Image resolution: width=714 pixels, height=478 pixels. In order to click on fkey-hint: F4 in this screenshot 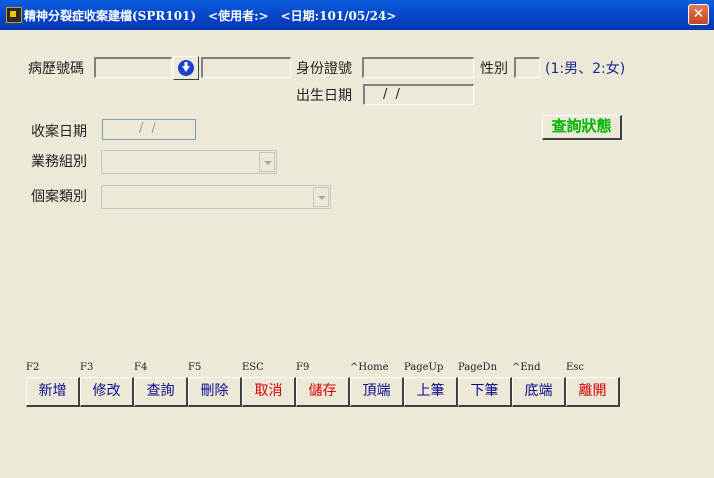, I will do `click(141, 367)`.